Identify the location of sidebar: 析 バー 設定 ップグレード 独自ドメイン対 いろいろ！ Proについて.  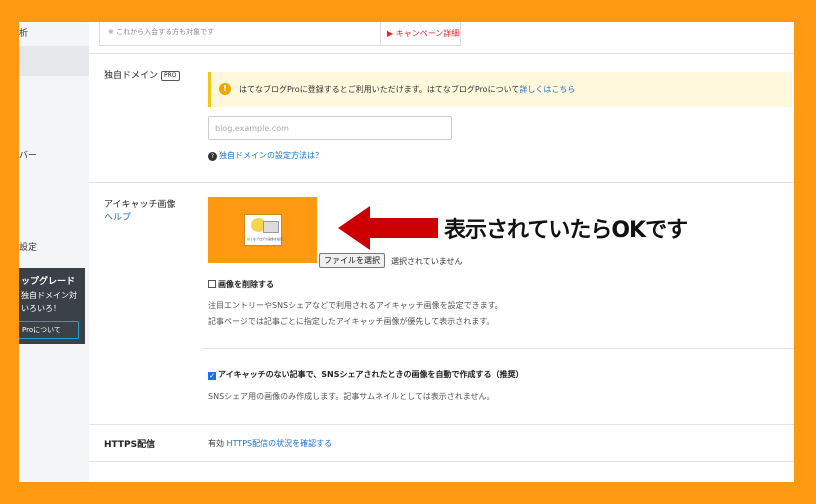
(54, 252).